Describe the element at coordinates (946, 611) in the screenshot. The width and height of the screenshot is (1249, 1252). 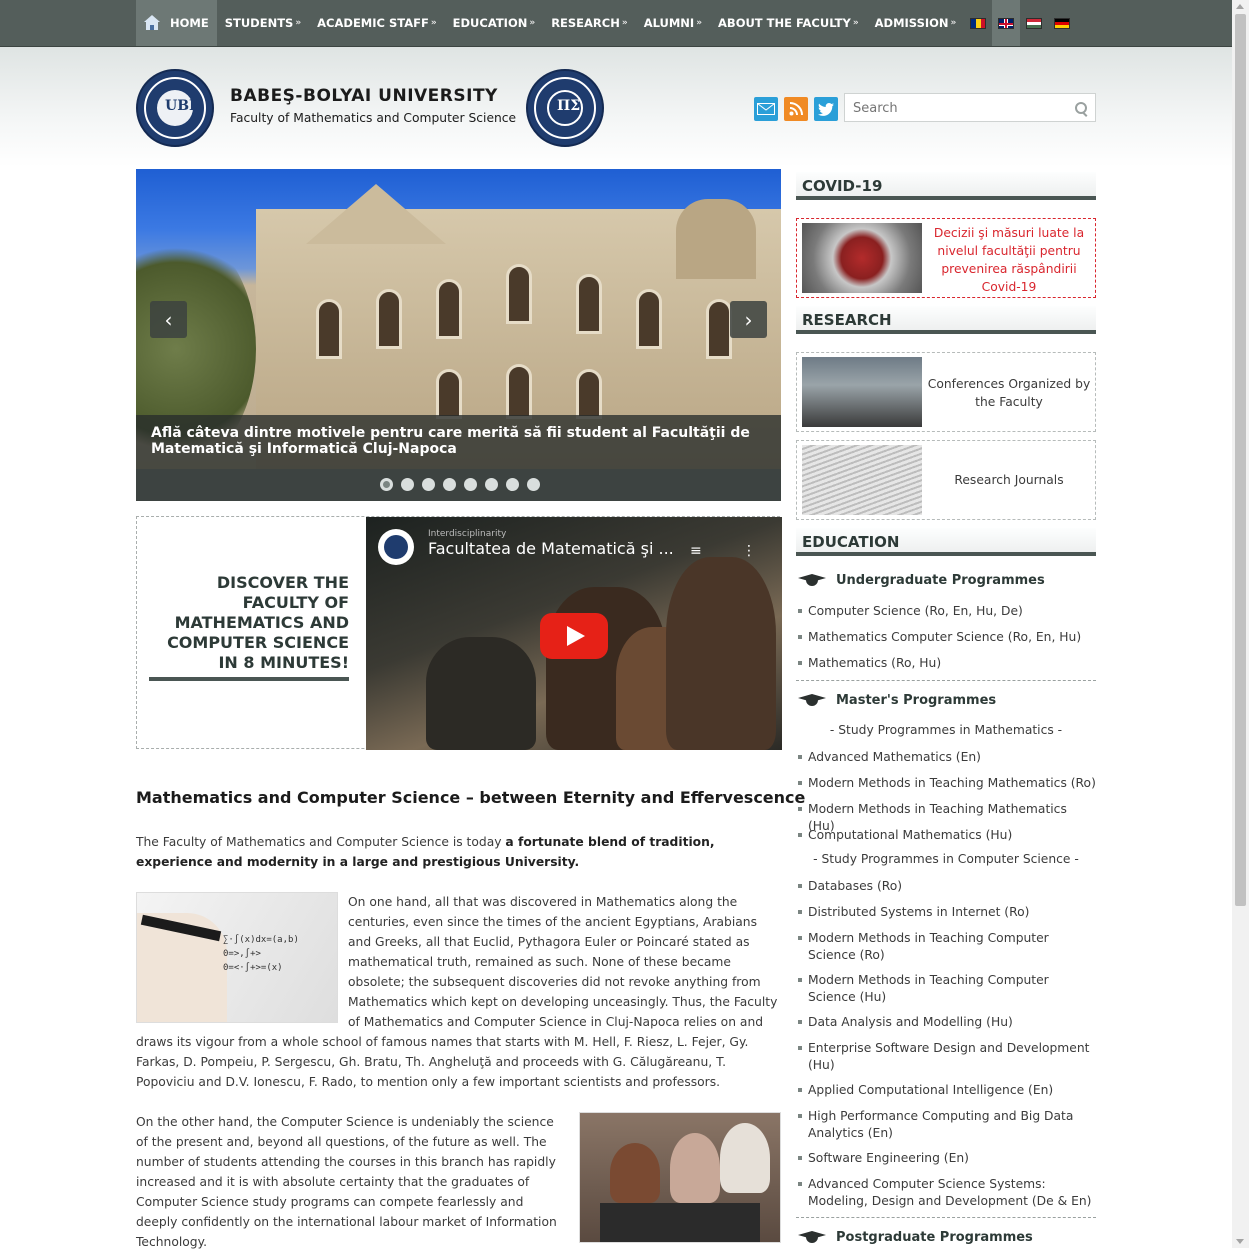
I see `programme-link: Computer Science (Ro, En, Hu, De)` at that location.